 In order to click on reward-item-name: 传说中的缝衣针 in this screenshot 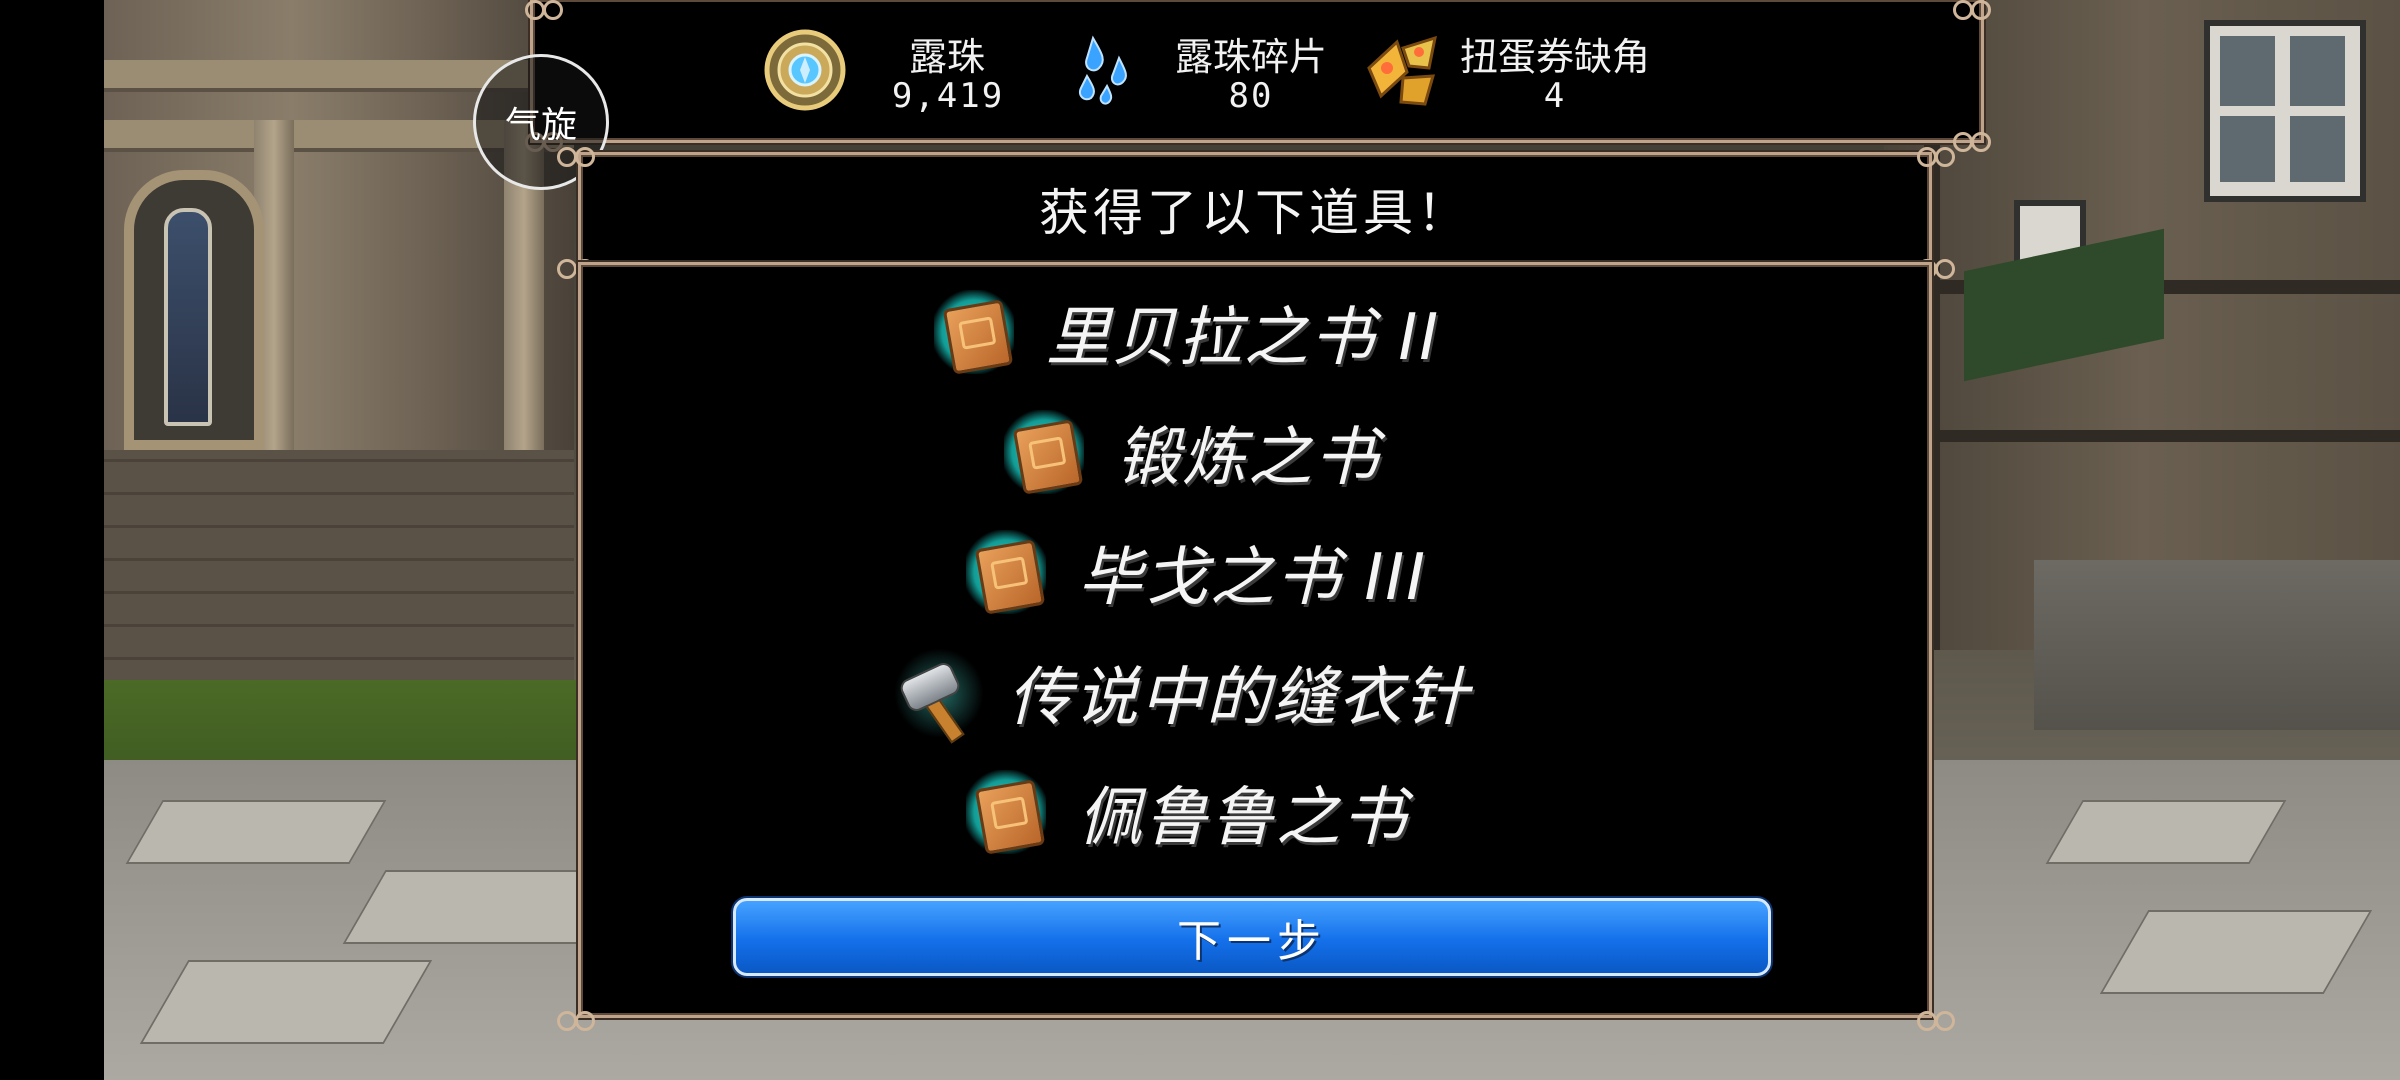, I will do `click(1239, 698)`.